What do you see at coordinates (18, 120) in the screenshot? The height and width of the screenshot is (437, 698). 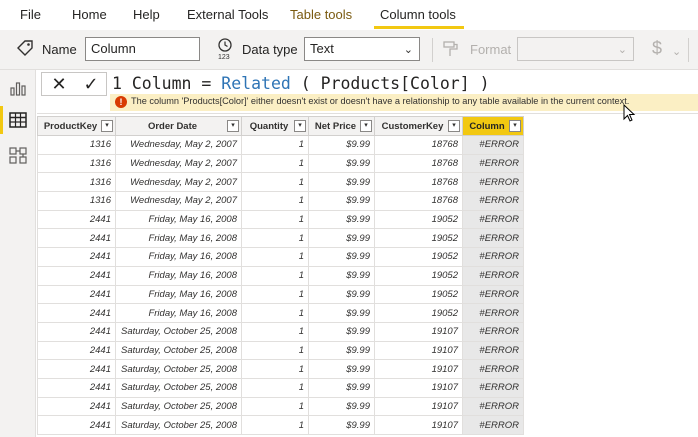 I see `table-view-icon` at bounding box center [18, 120].